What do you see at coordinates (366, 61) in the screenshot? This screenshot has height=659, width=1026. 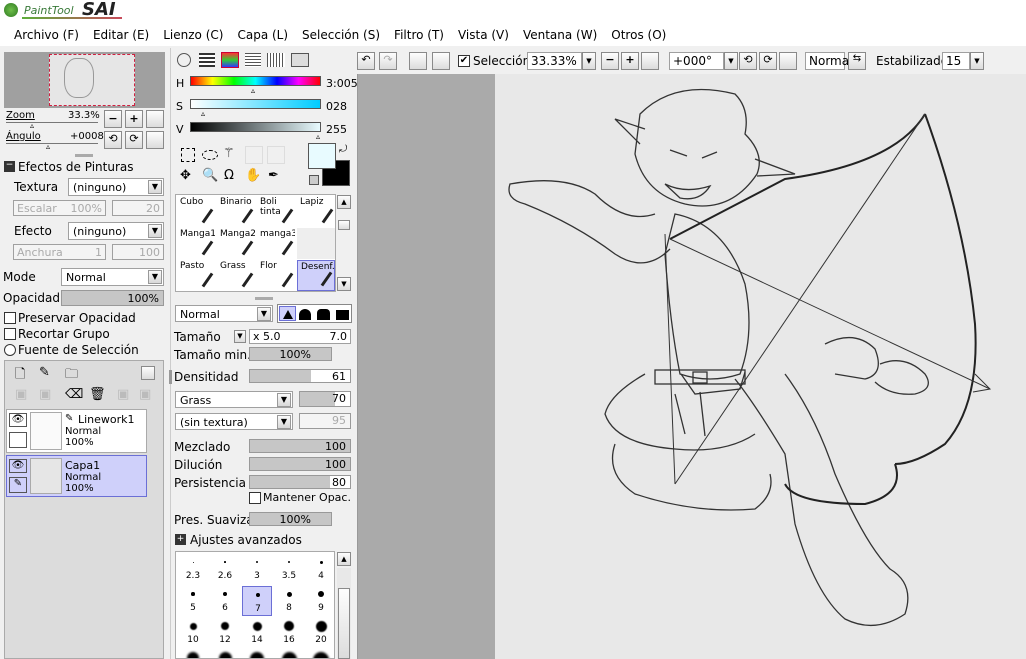 I see `undo-button: ↶` at bounding box center [366, 61].